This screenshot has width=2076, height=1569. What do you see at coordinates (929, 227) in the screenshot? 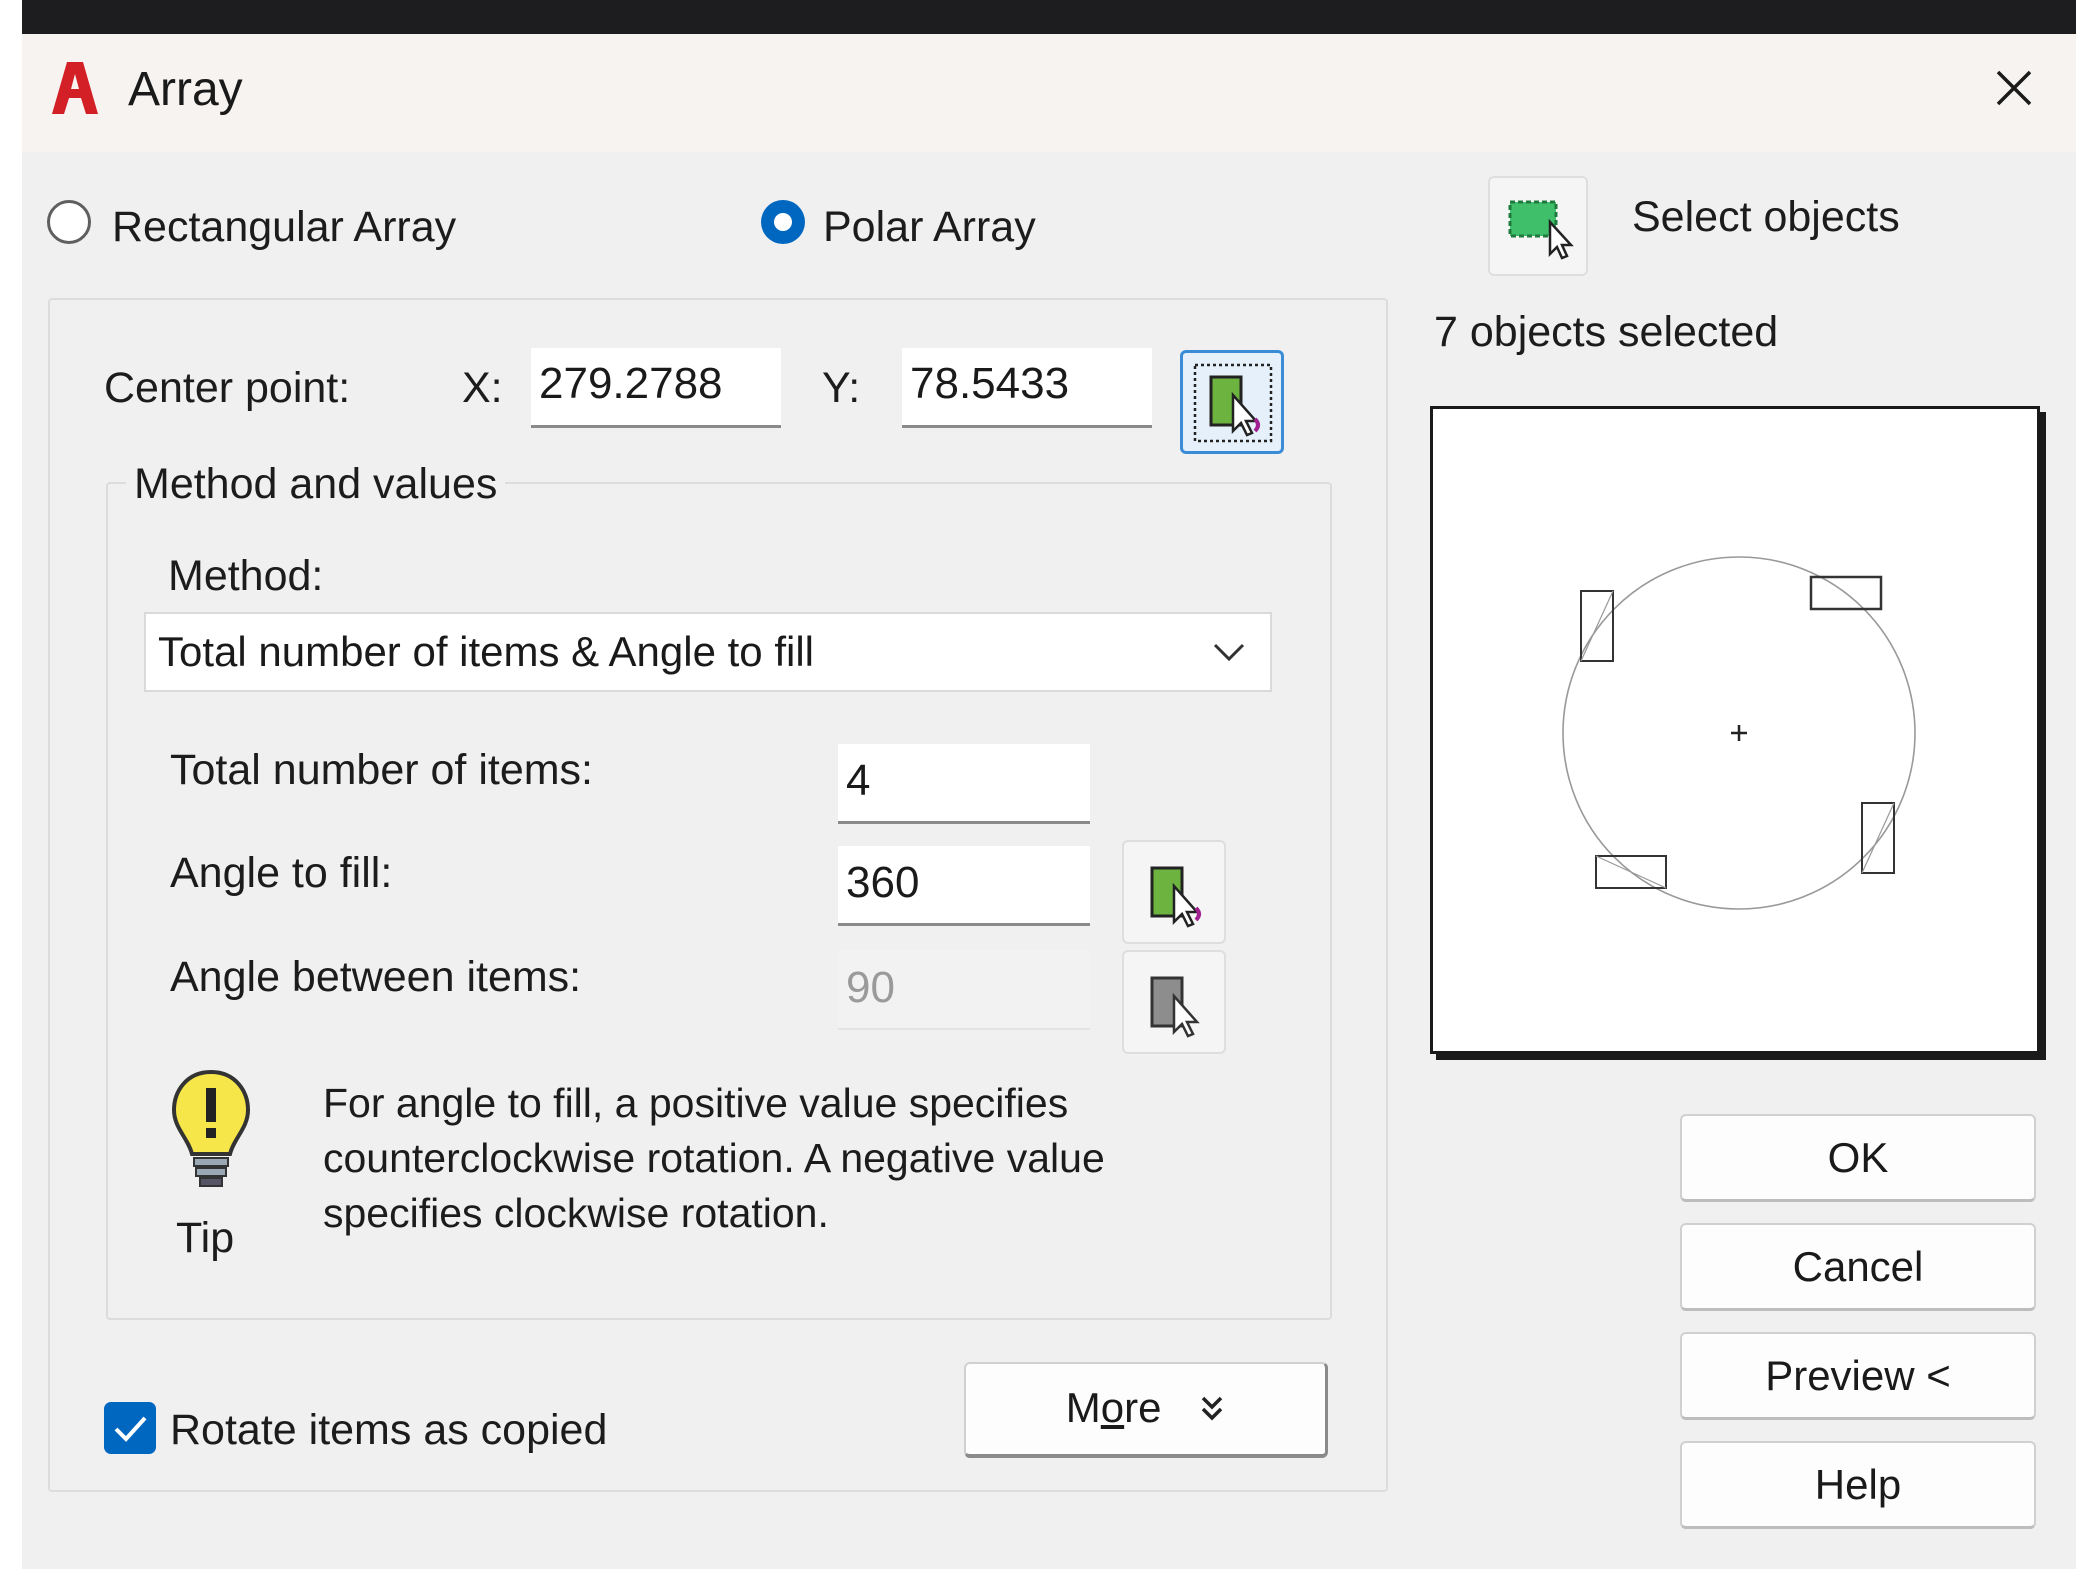
I see `polar-array-label: Polar Array` at bounding box center [929, 227].